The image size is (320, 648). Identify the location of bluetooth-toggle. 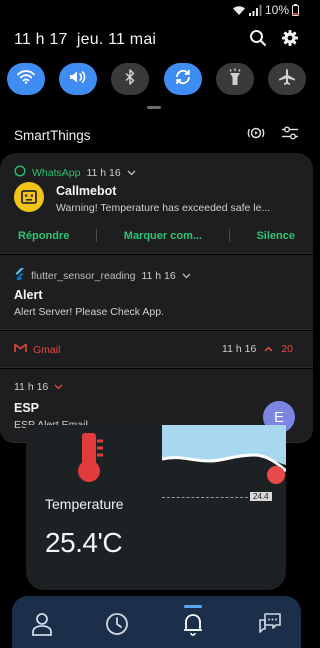
(130, 79).